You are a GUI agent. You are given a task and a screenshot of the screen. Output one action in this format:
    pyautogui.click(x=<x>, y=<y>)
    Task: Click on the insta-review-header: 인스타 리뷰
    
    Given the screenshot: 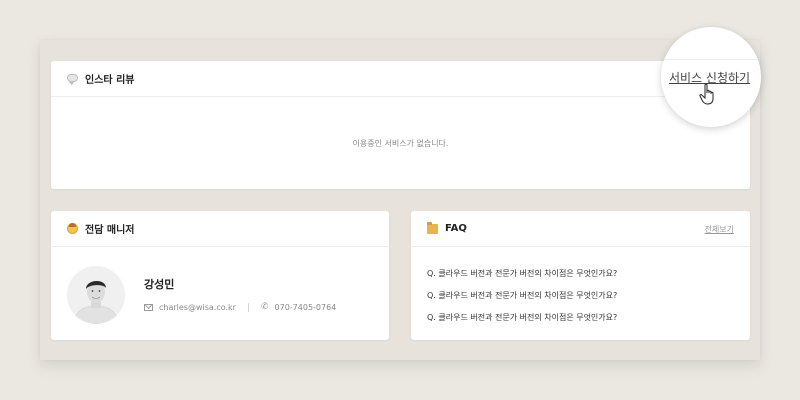 What is the action you would take?
    pyautogui.click(x=400, y=79)
    